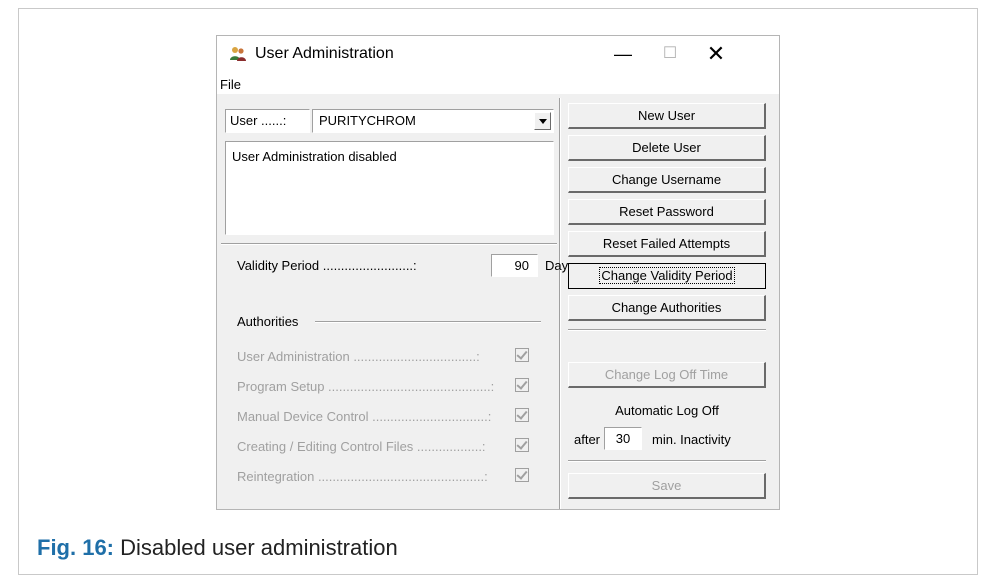 This screenshot has width=997, height=586. Describe the element at coordinates (522, 355) in the screenshot. I see `authority-user-administration-checkbox` at that location.